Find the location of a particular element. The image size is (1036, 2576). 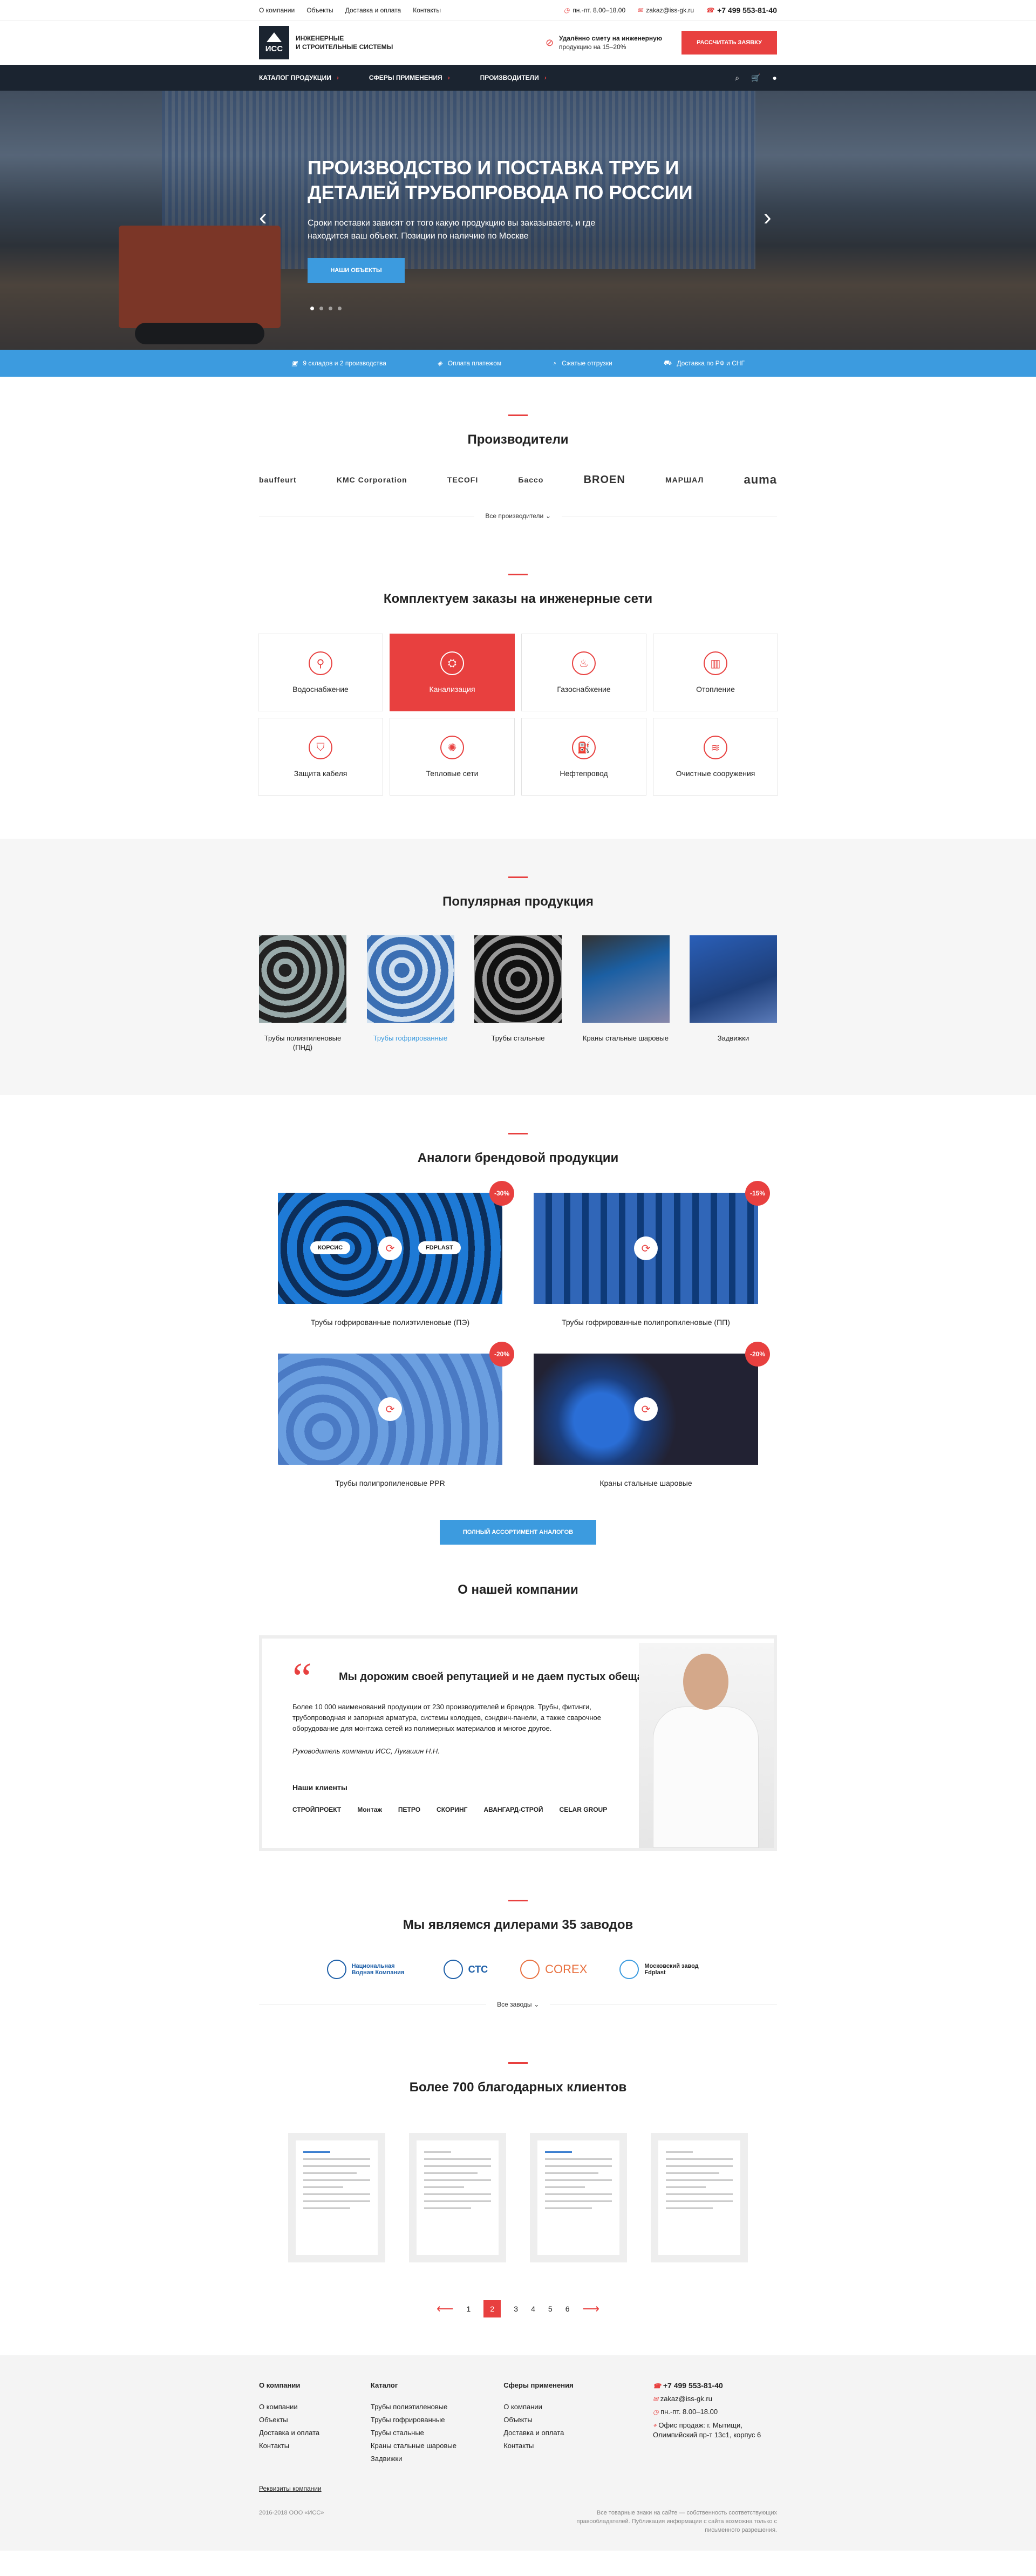

network-card: ⛽ Нефтепровод is located at coordinates (583, 757).